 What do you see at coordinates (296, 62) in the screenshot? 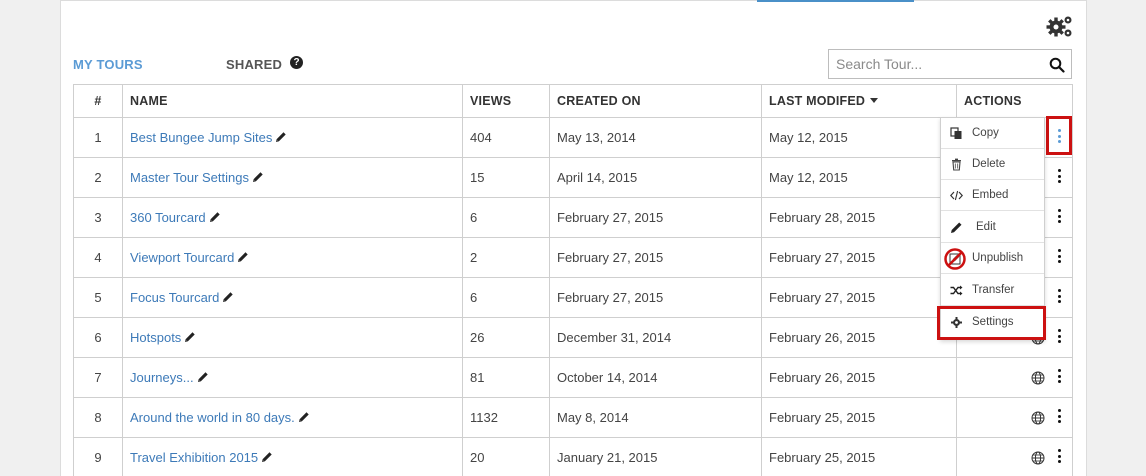
I see `help-icon: ?` at bounding box center [296, 62].